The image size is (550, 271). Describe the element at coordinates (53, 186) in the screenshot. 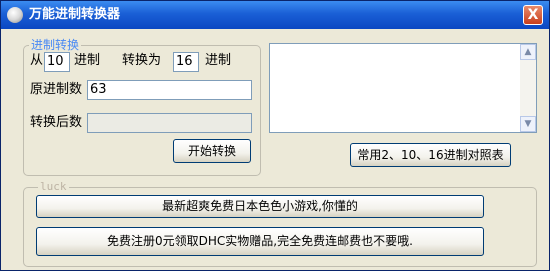

I see `luck-group-label: luck` at that location.